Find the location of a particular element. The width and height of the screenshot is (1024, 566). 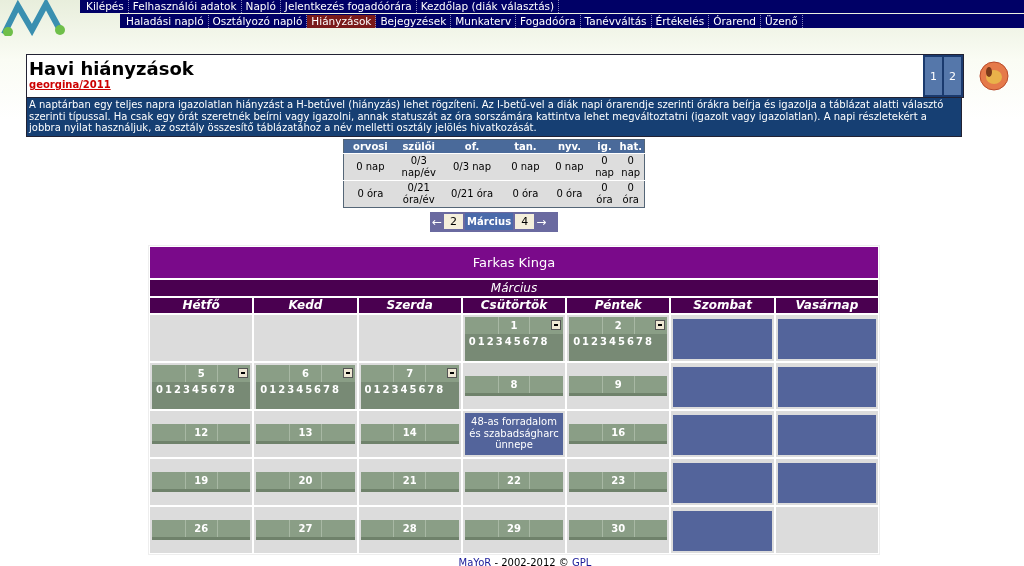

menu-item: Felhasználói adatok is located at coordinates (185, 6).